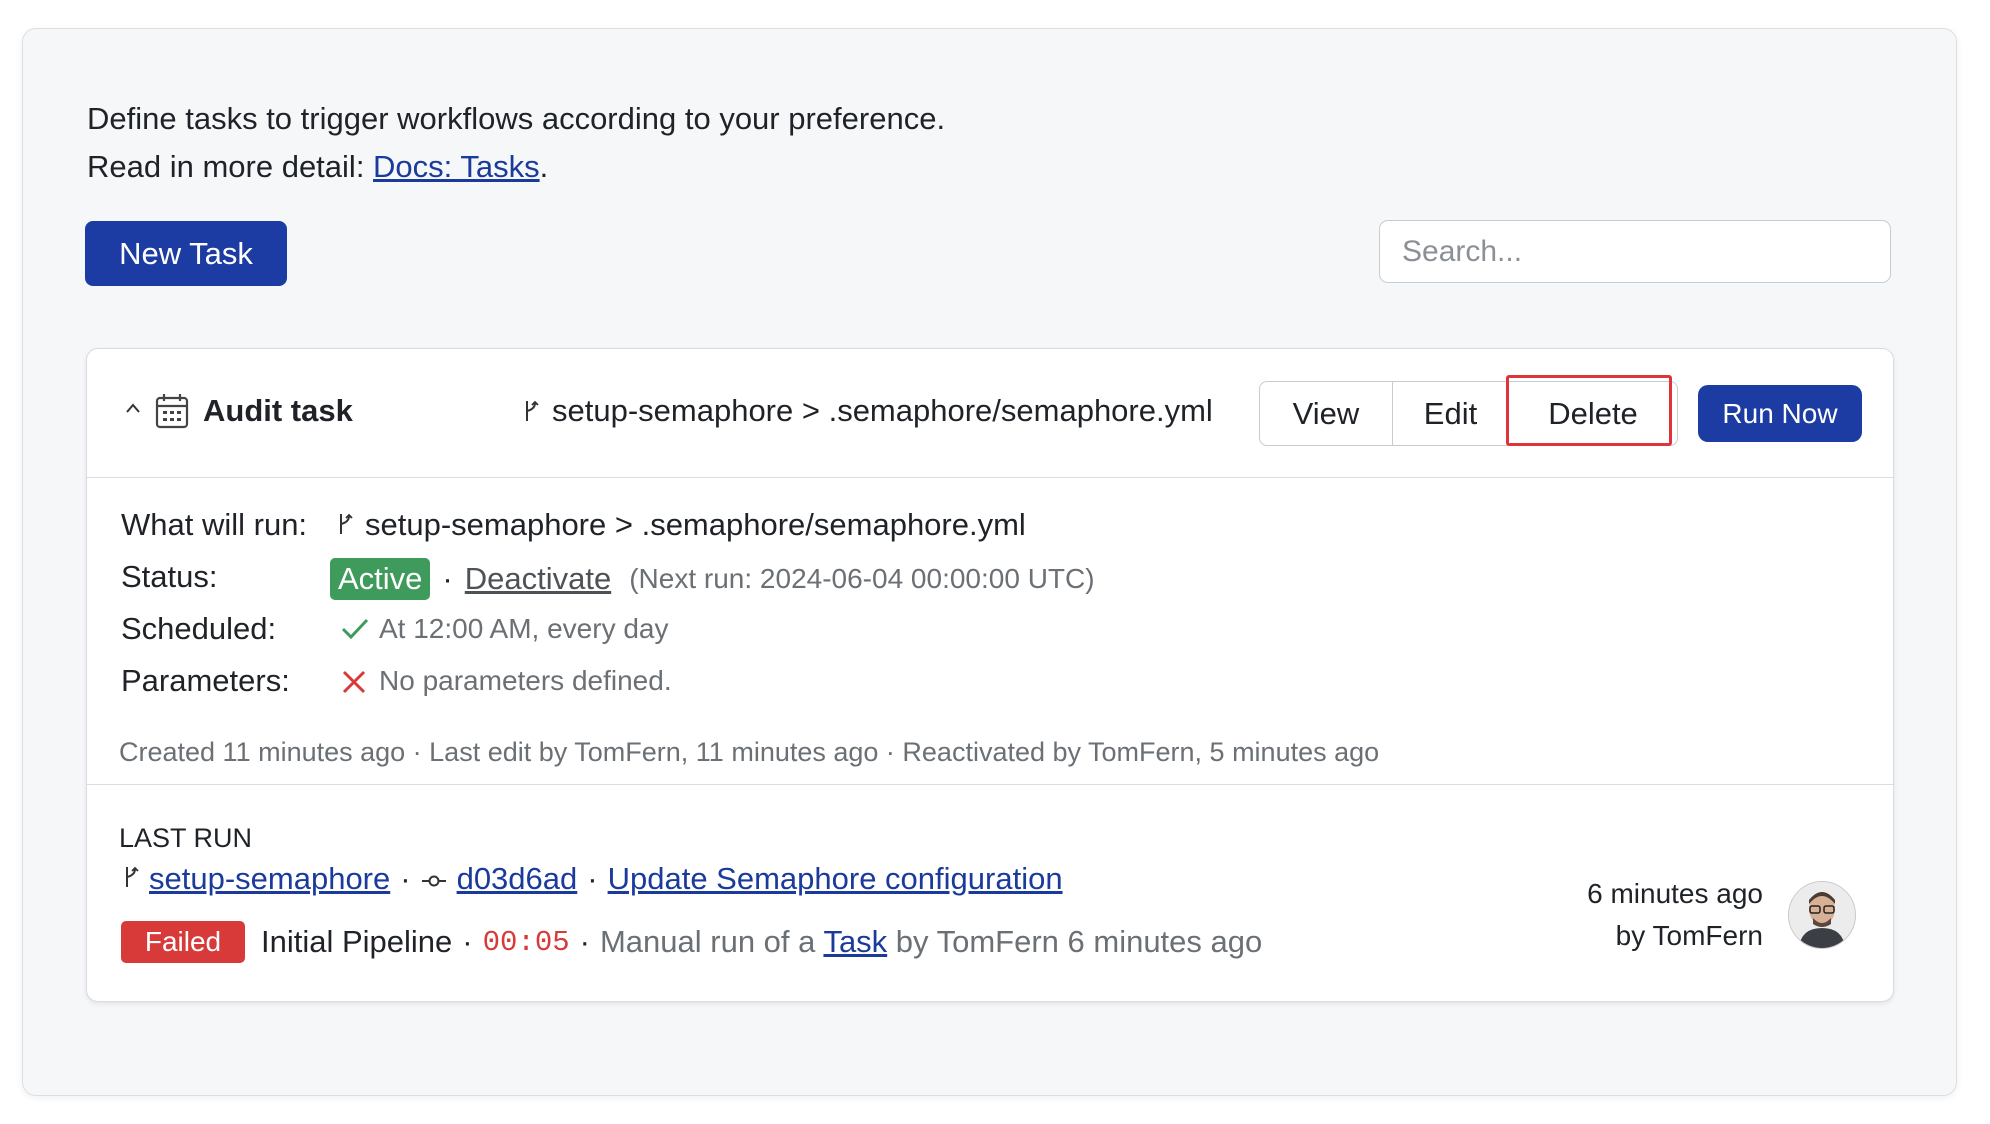  What do you see at coordinates (354, 684) in the screenshot?
I see `cross-icon` at bounding box center [354, 684].